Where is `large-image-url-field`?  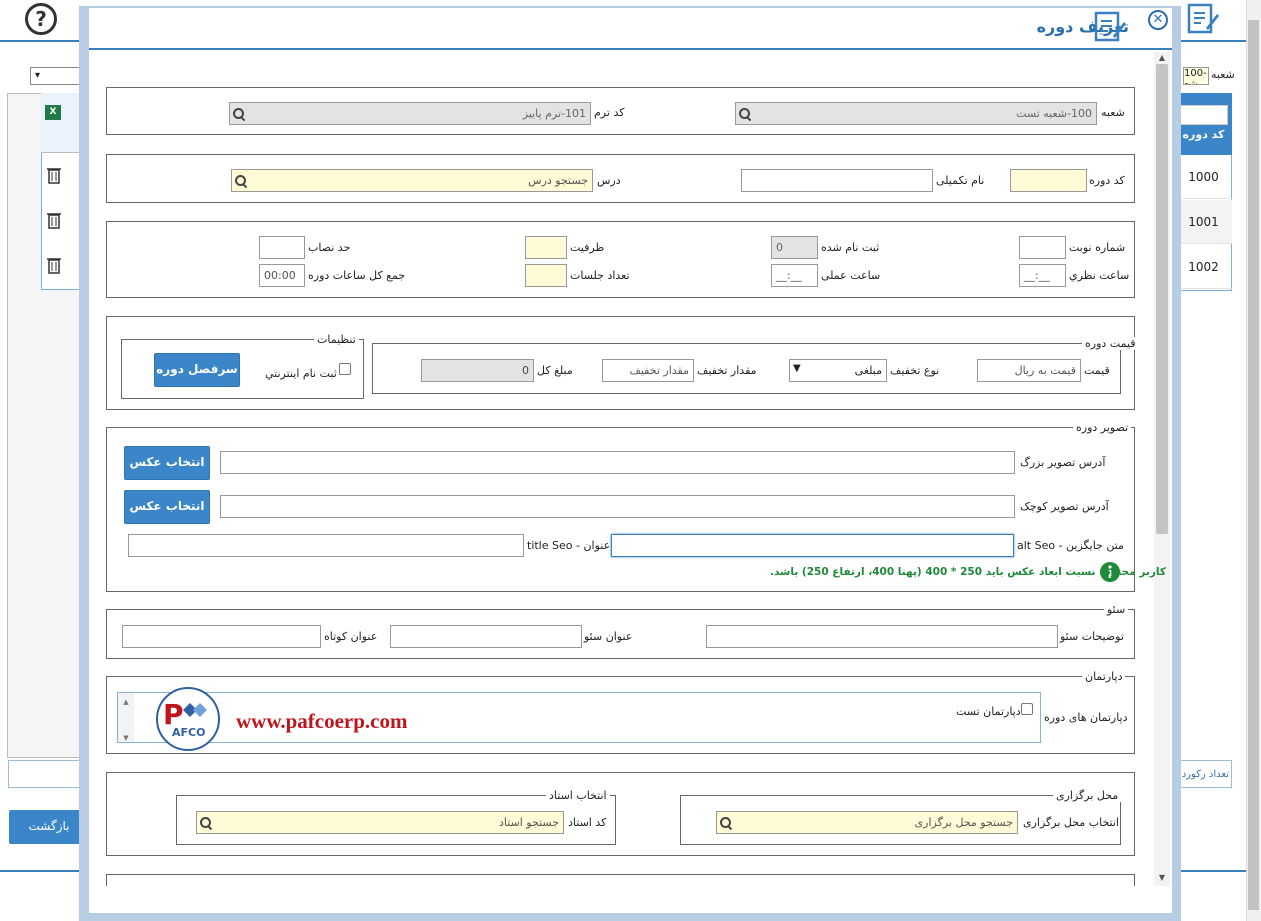
large-image-url-field is located at coordinates (617, 462).